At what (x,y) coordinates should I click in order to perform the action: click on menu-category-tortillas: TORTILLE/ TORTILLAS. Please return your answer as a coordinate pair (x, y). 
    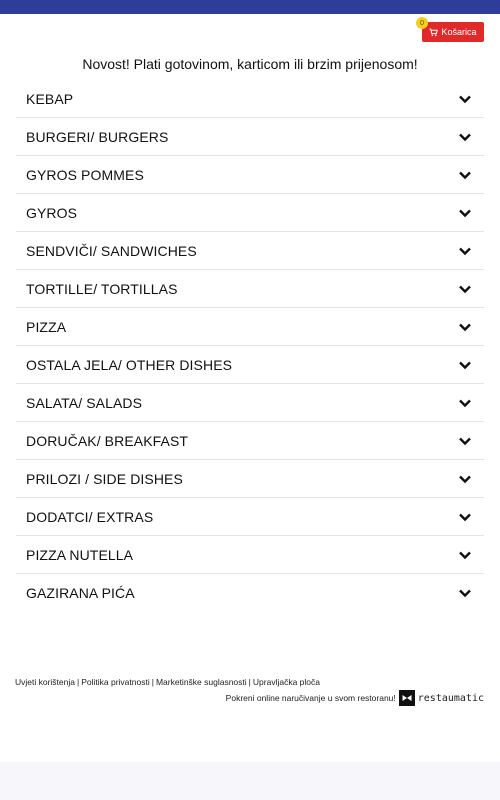
    Looking at the image, I should click on (250, 289).